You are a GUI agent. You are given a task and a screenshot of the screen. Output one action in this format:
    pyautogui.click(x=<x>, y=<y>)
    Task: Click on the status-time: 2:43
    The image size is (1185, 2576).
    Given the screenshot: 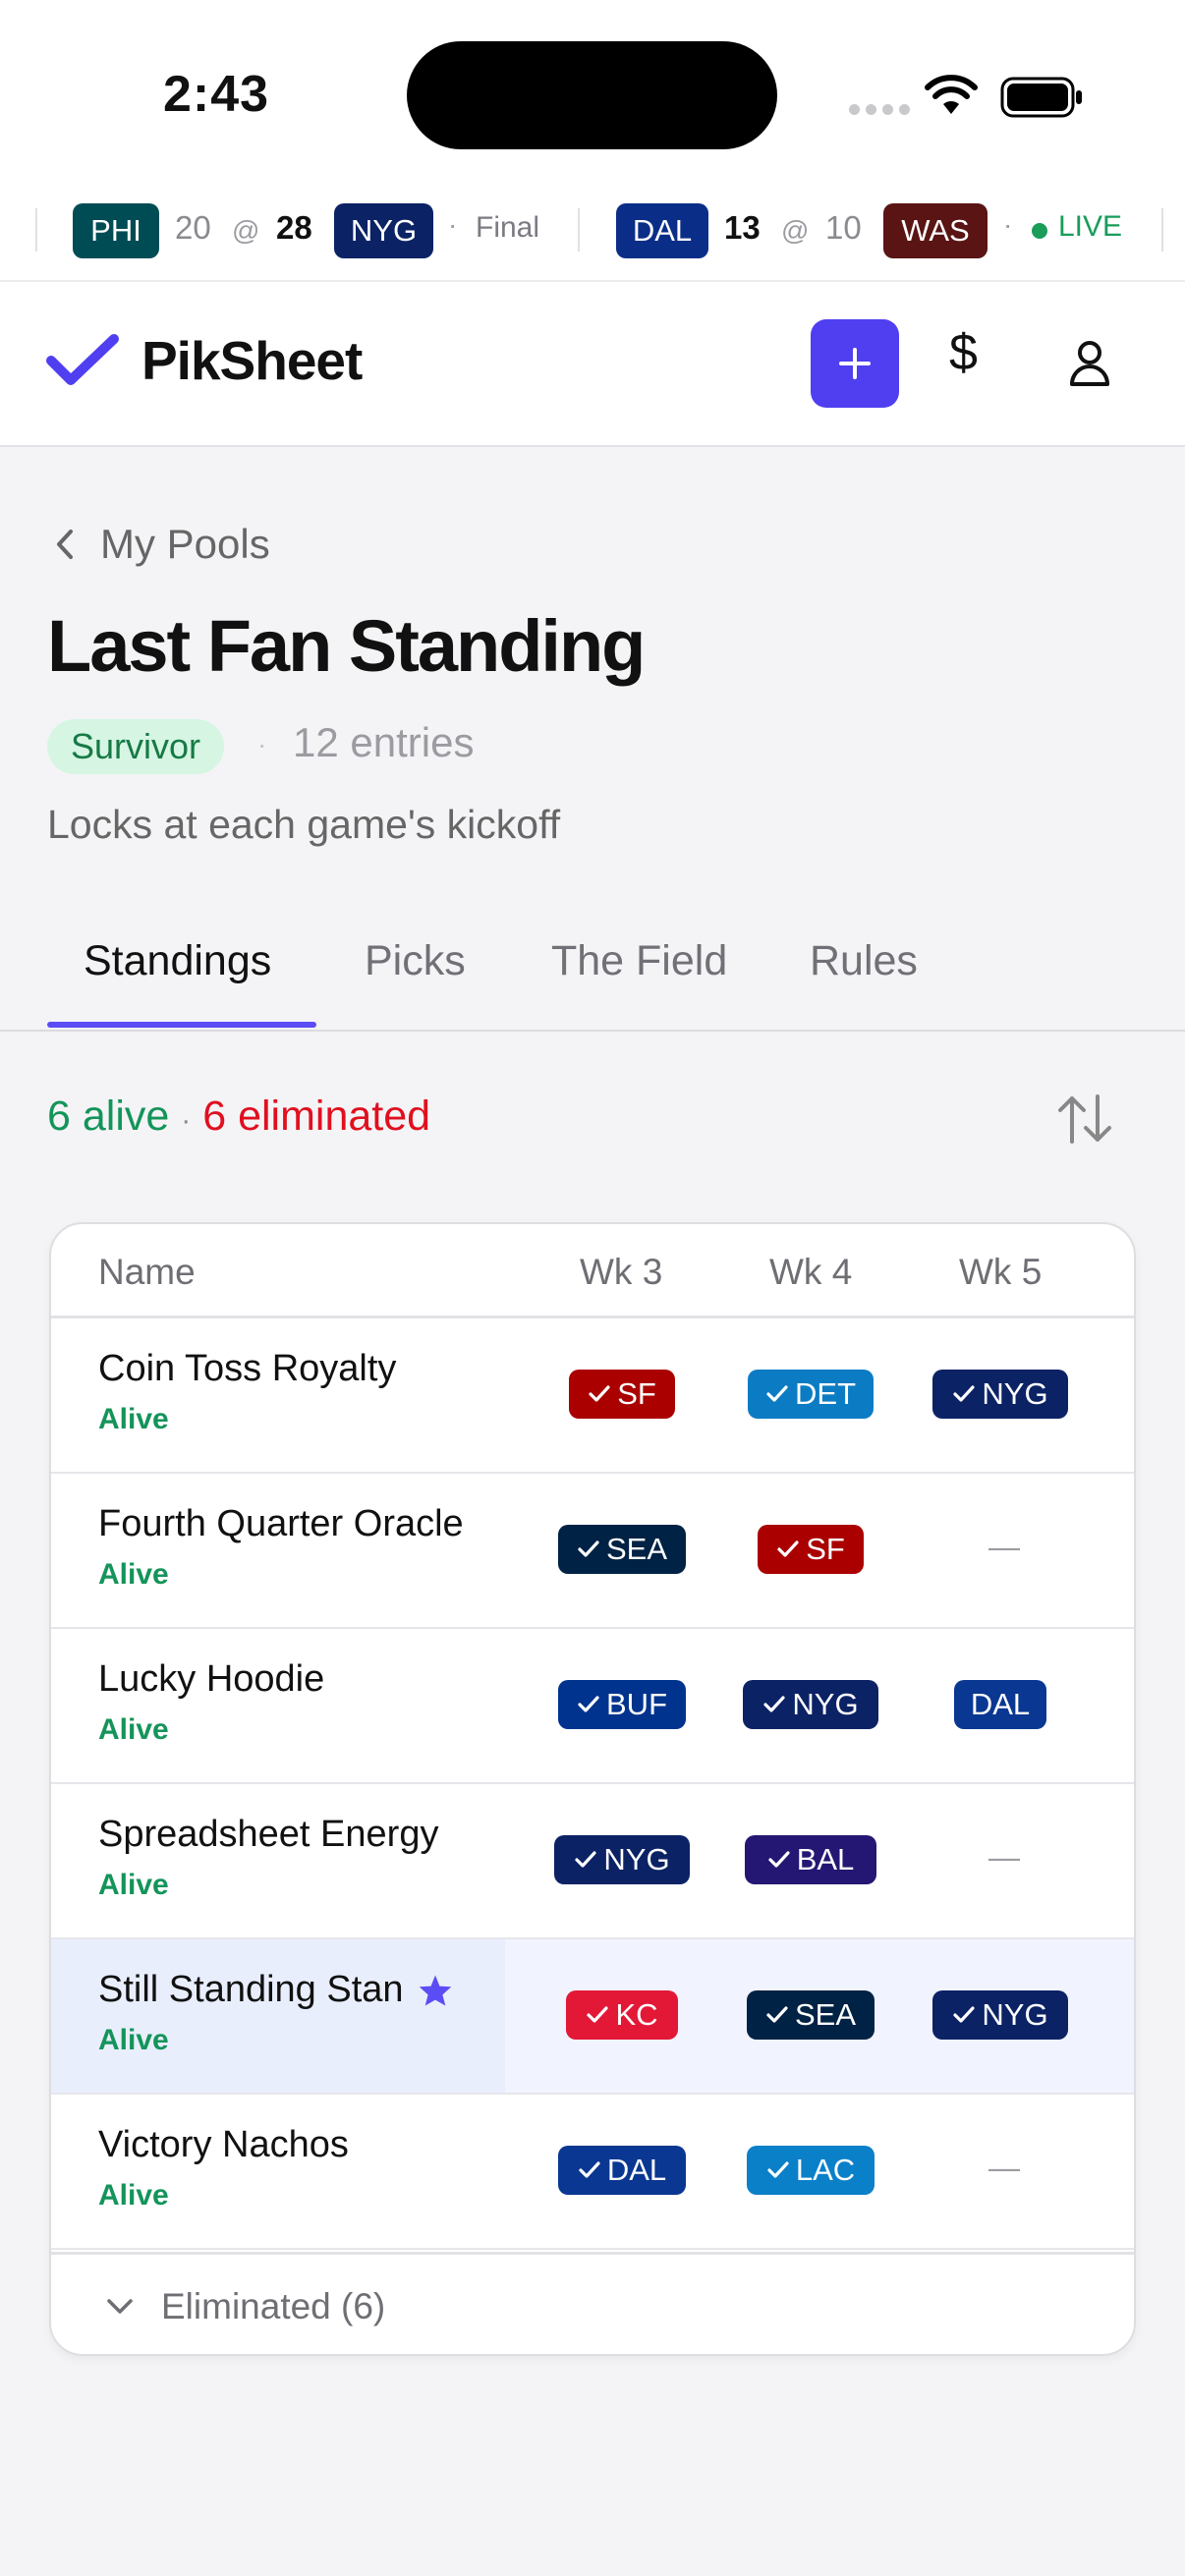 What is the action you would take?
    pyautogui.click(x=216, y=94)
    